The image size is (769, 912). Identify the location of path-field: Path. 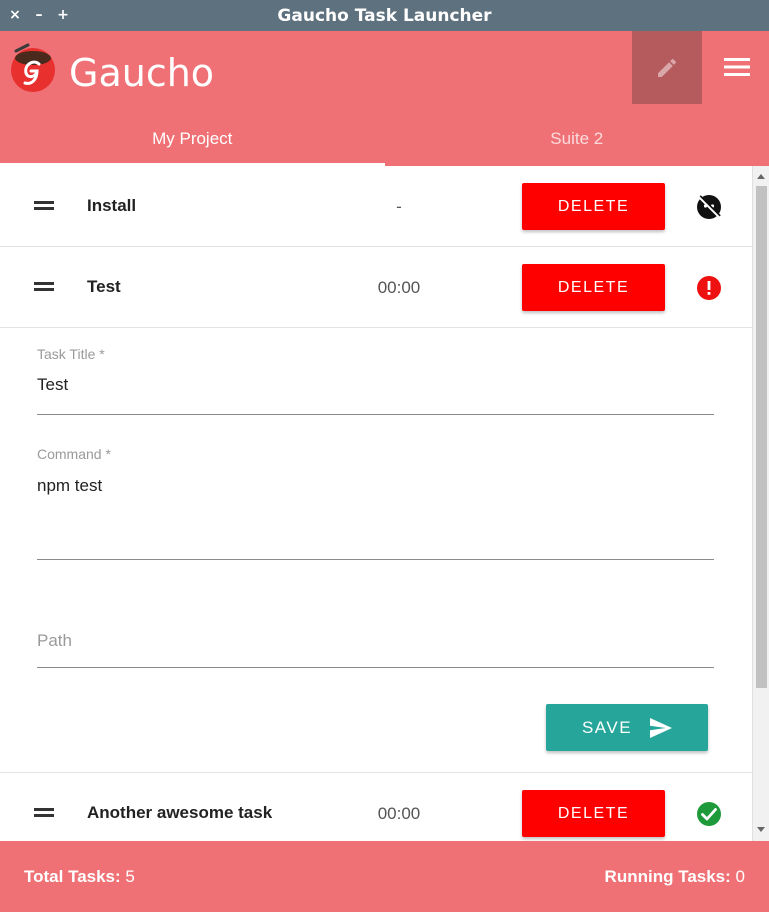
(375, 648).